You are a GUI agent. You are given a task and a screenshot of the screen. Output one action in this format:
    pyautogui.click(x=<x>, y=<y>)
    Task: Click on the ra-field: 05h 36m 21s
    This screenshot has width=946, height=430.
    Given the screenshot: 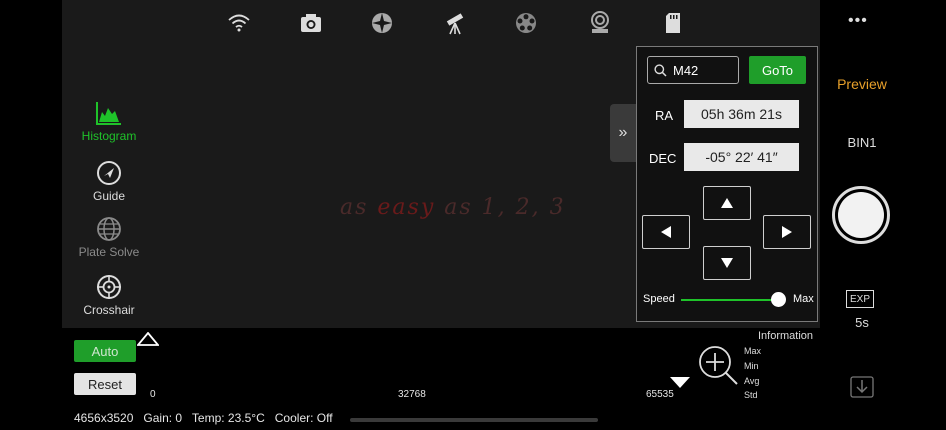 What is the action you would take?
    pyautogui.click(x=741, y=114)
    